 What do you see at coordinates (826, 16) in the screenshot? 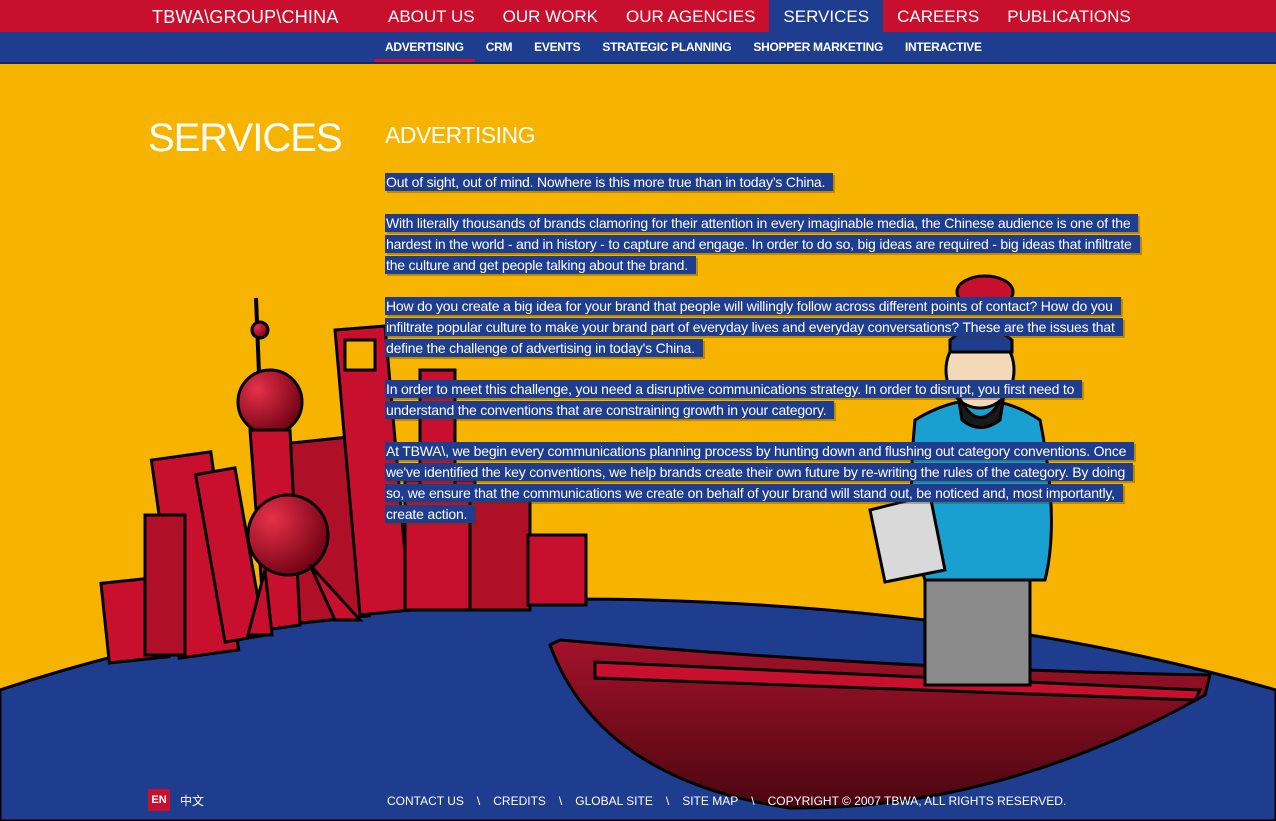
I see `nav-item-services: SERVICES` at bounding box center [826, 16].